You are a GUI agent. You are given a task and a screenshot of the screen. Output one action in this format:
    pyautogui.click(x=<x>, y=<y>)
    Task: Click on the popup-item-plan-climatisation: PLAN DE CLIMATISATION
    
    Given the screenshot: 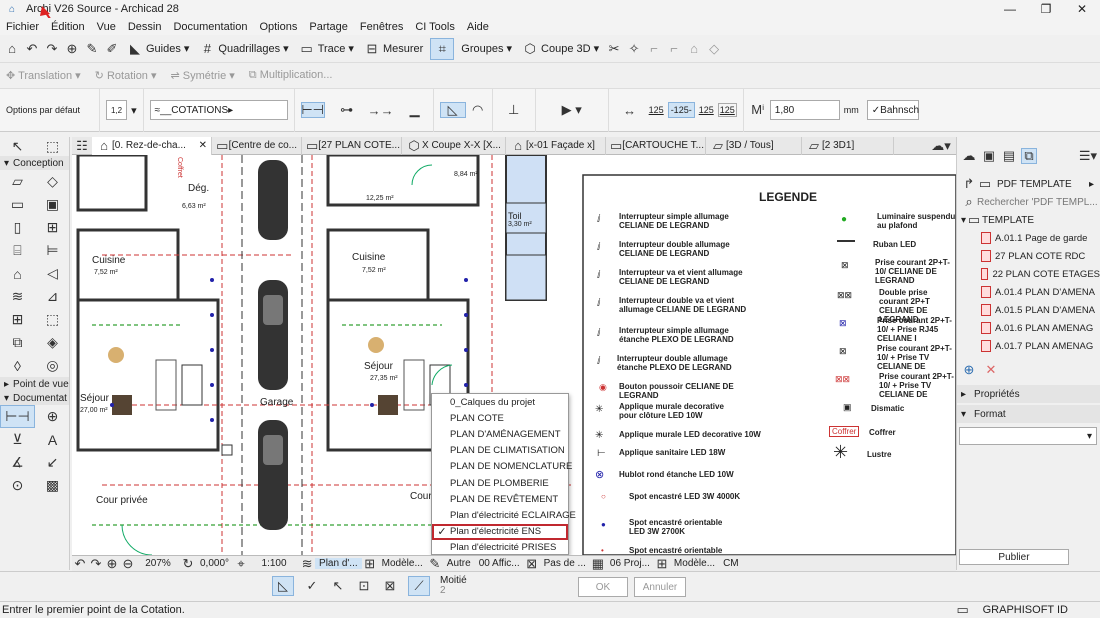 What is the action you would take?
    pyautogui.click(x=500, y=451)
    